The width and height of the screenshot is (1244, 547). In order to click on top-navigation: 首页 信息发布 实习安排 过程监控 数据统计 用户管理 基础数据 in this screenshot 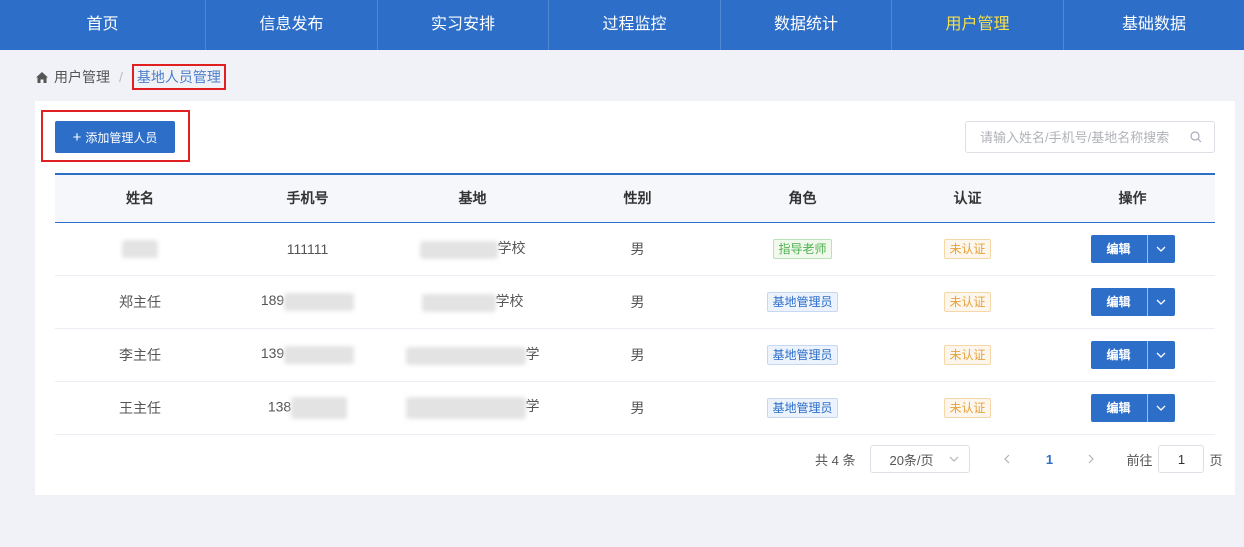, I will do `click(622, 25)`.